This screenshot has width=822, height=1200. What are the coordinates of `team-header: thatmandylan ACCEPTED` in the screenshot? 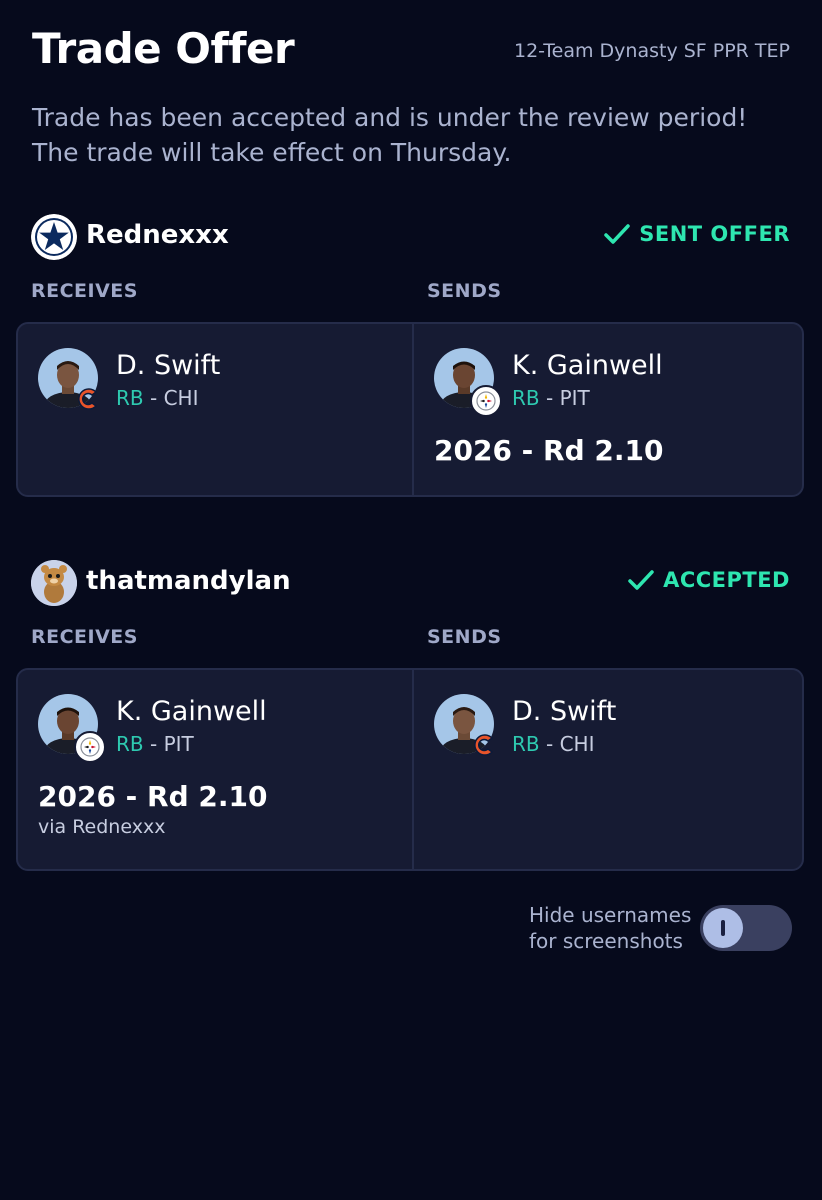 It's located at (411, 585).